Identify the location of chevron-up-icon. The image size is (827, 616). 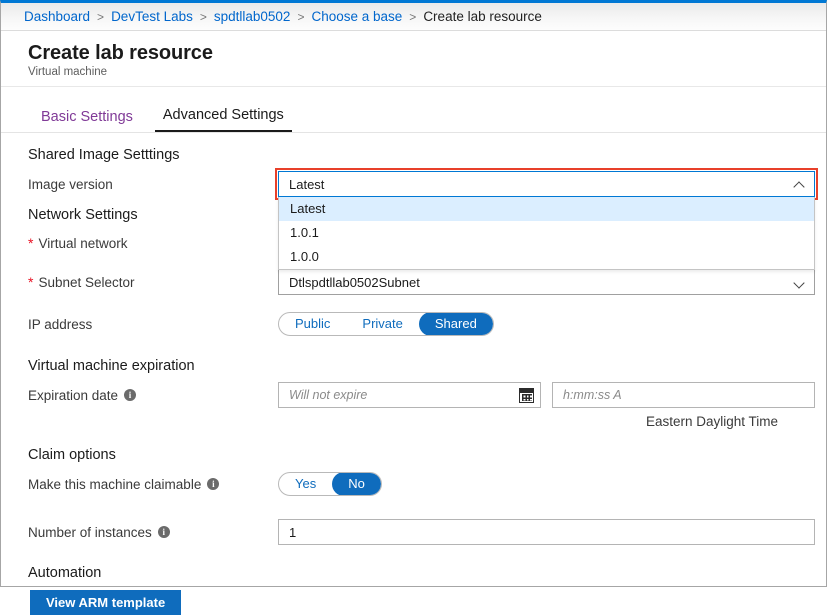
(800, 184).